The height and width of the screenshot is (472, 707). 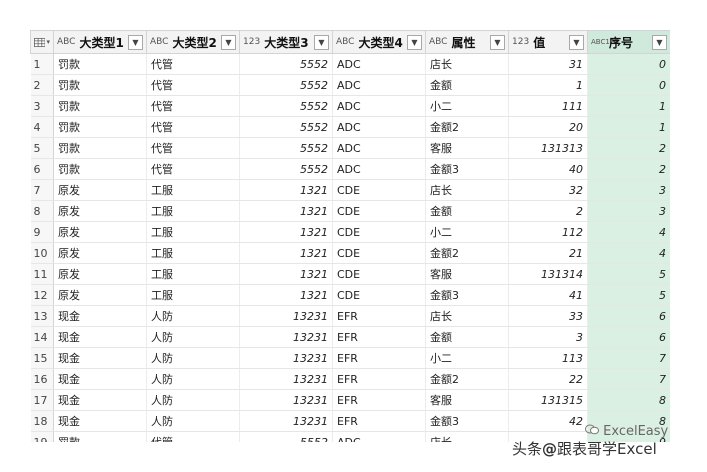 I want to click on row-number: 18, so click(x=42, y=421).